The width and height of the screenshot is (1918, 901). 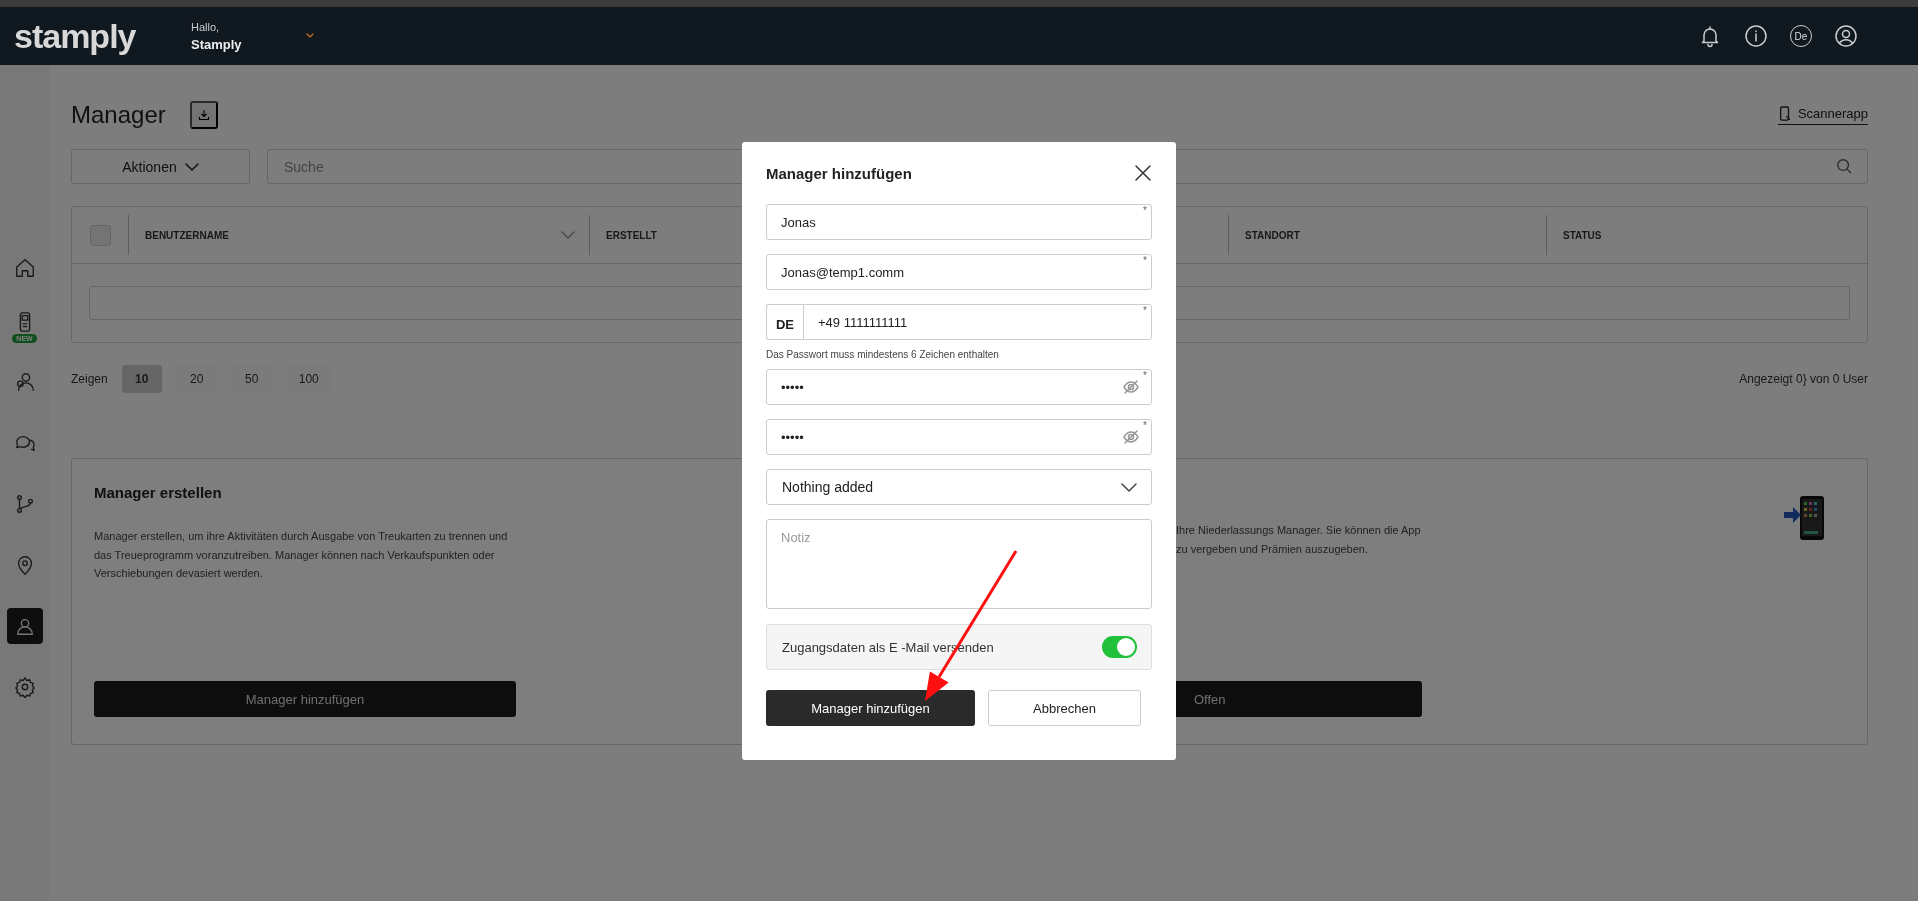 I want to click on card-description: Manager erstellen, um ihre Aktivitäten durch Ausgabe von Treukarten zu trennen und das Treueprogramm voranzutreiben. Manager können nach Verkaufspunkten oder Verschiebungen devasiert werden., so click(x=301, y=555).